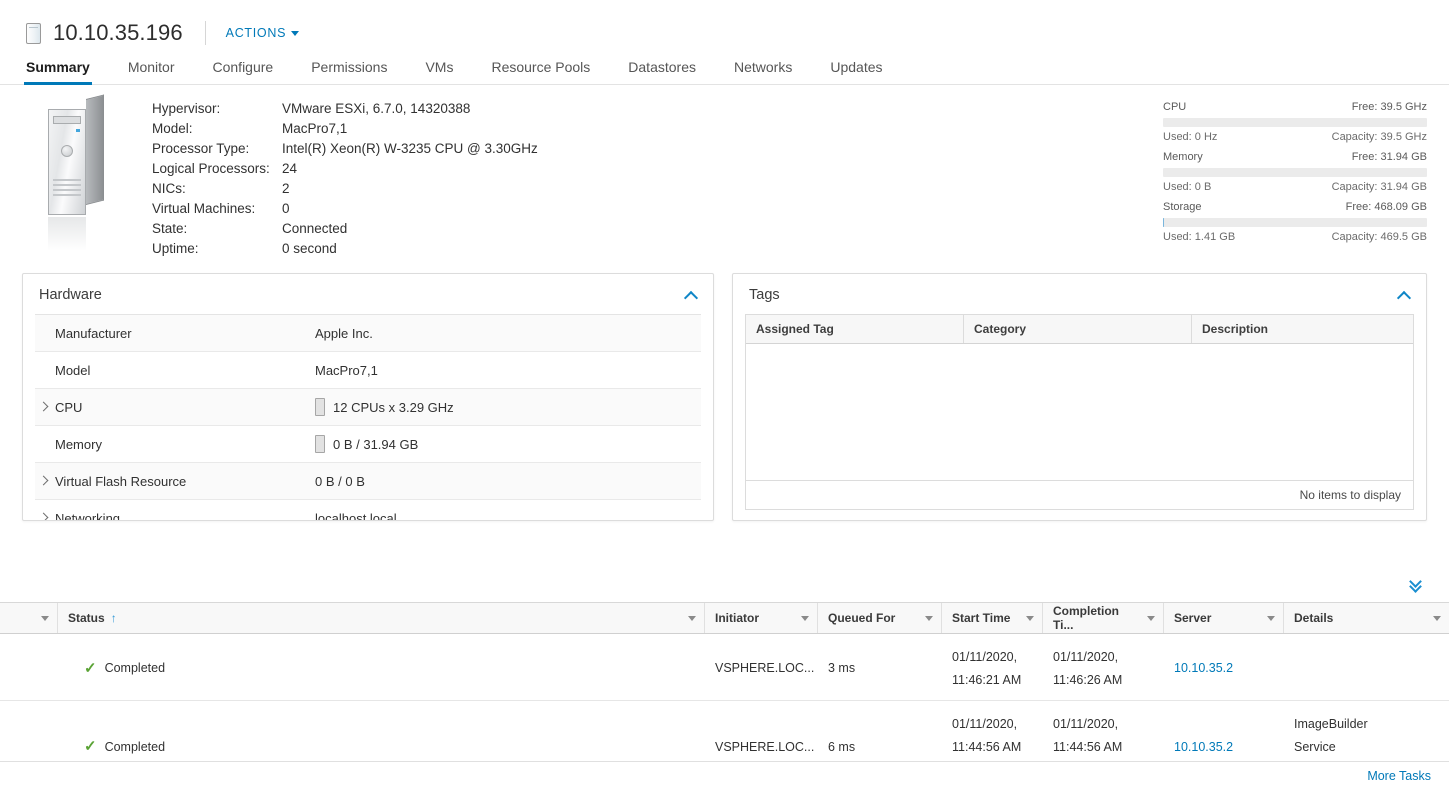 The image size is (1449, 790). What do you see at coordinates (290, 168) in the screenshot?
I see `property-value: 24` at bounding box center [290, 168].